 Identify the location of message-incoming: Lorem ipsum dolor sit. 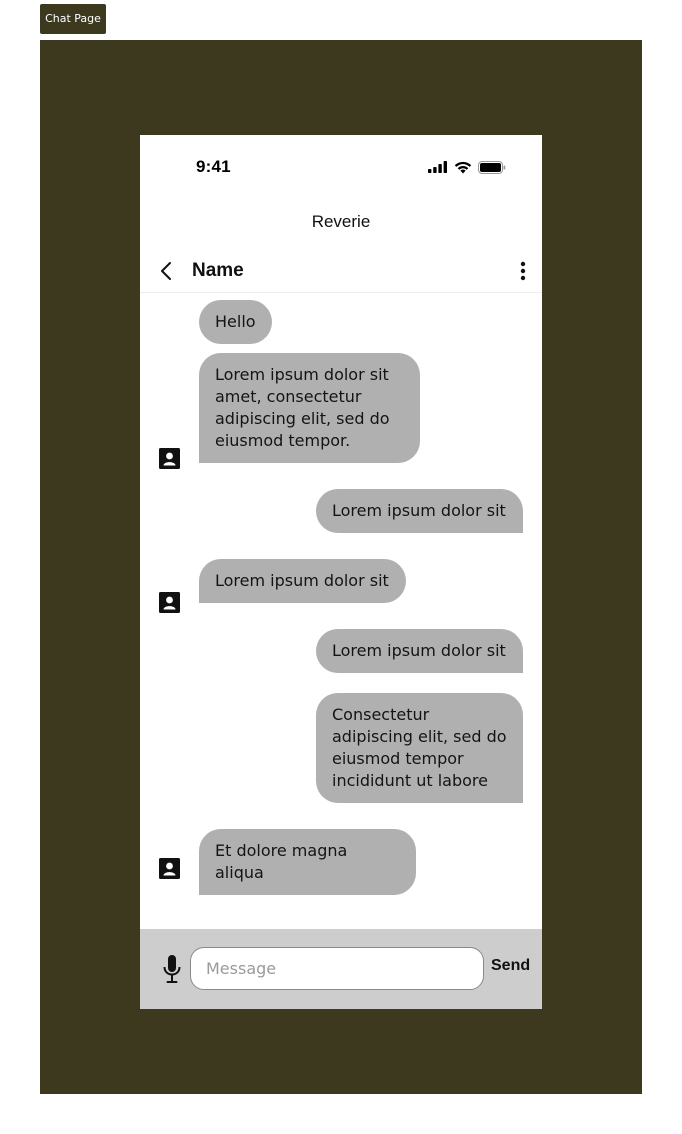
(302, 581).